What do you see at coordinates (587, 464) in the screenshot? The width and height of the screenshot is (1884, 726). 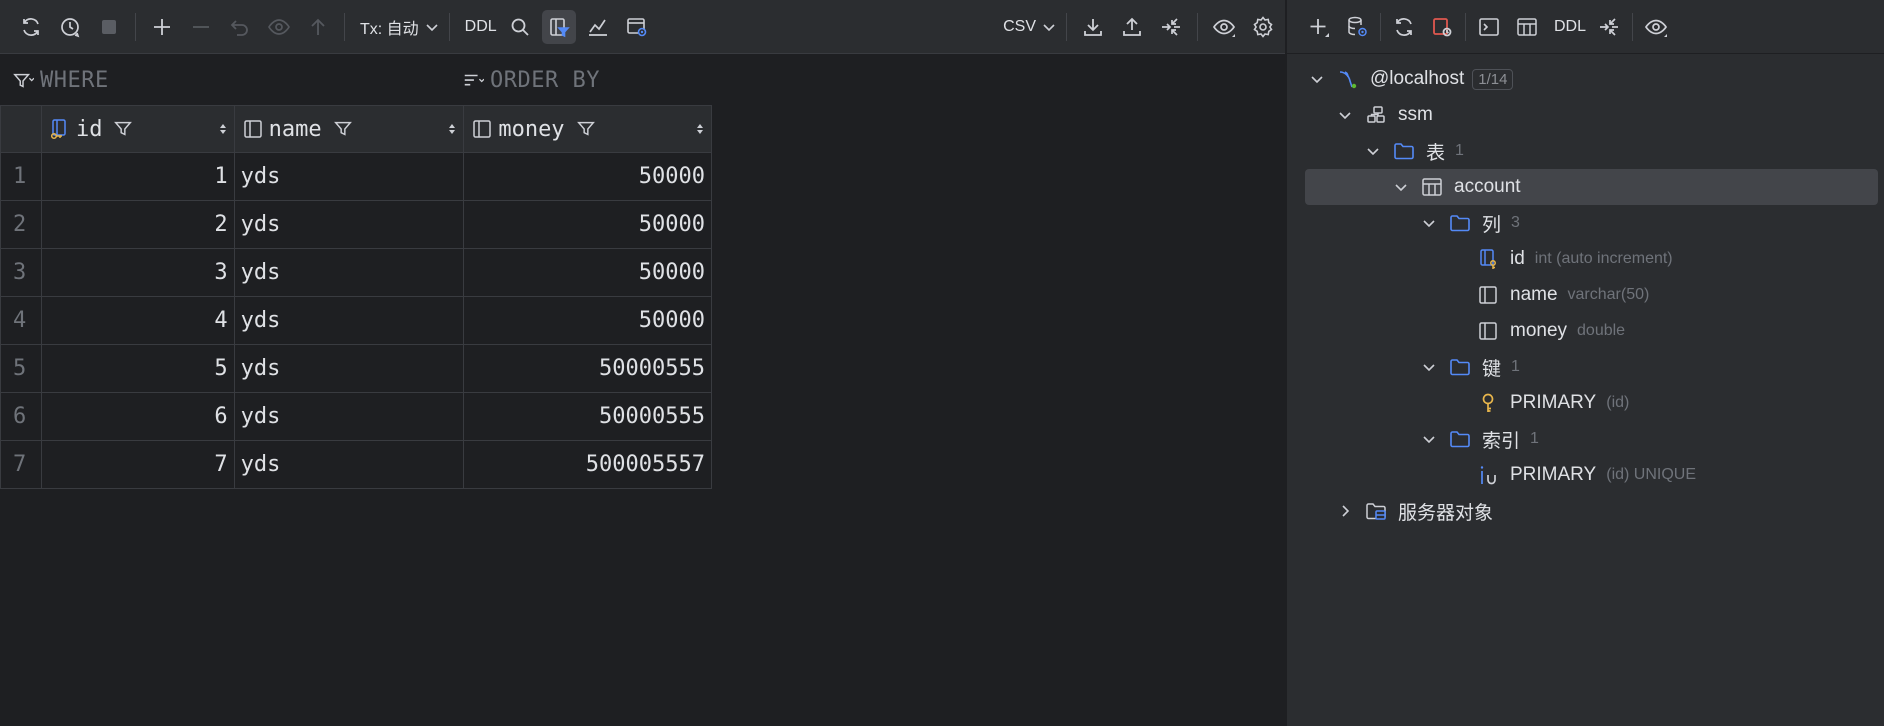 I see `cell-money: 500005557` at bounding box center [587, 464].